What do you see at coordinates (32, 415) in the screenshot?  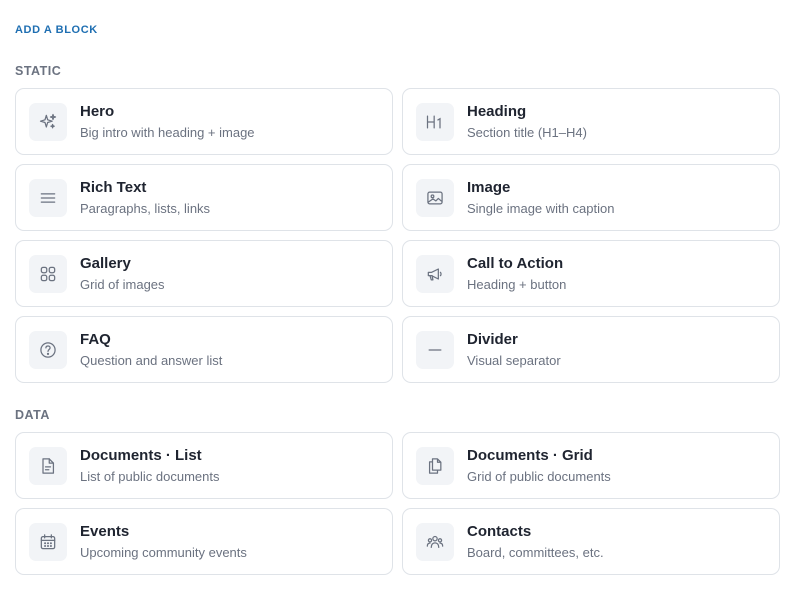 I see `section-label-data: DATA` at bounding box center [32, 415].